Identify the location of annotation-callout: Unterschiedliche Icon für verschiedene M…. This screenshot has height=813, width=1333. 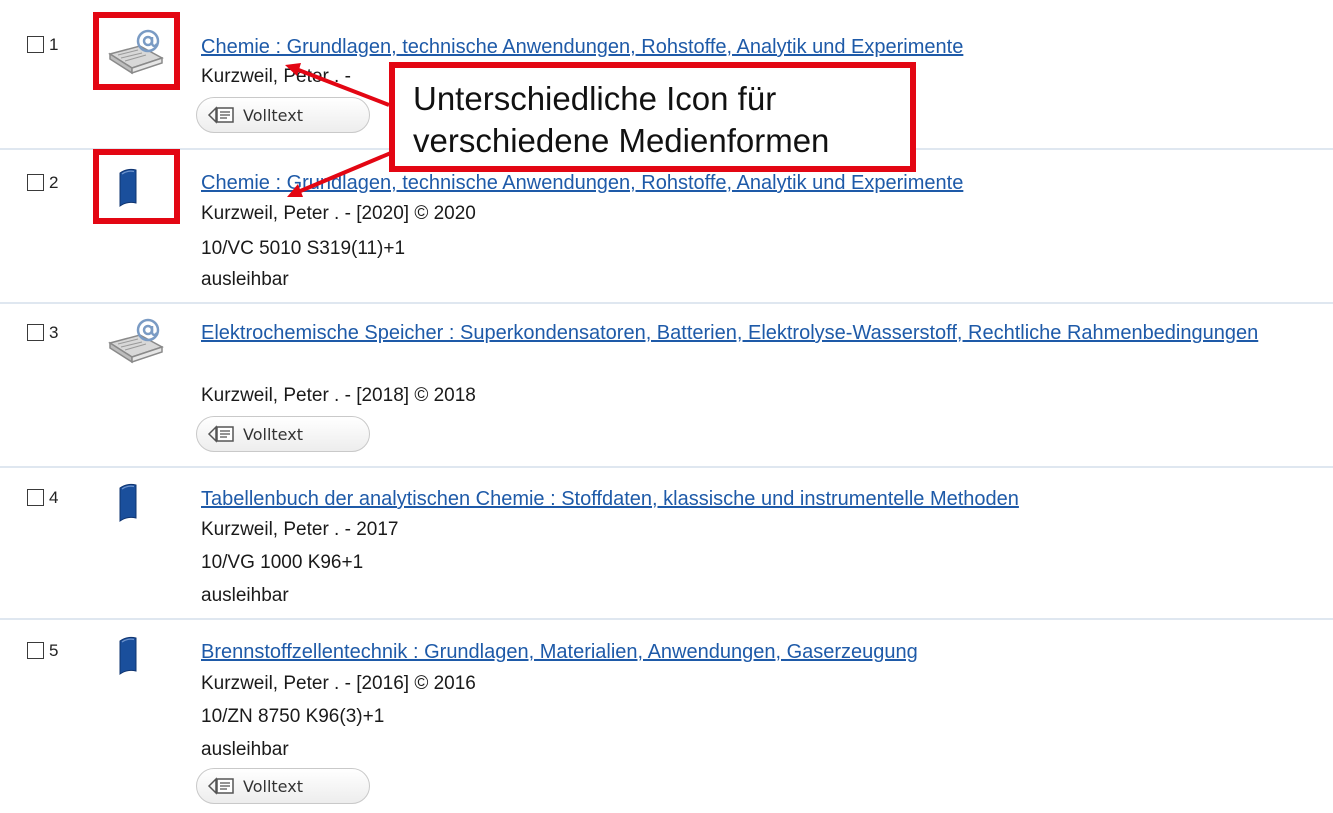
(652, 117).